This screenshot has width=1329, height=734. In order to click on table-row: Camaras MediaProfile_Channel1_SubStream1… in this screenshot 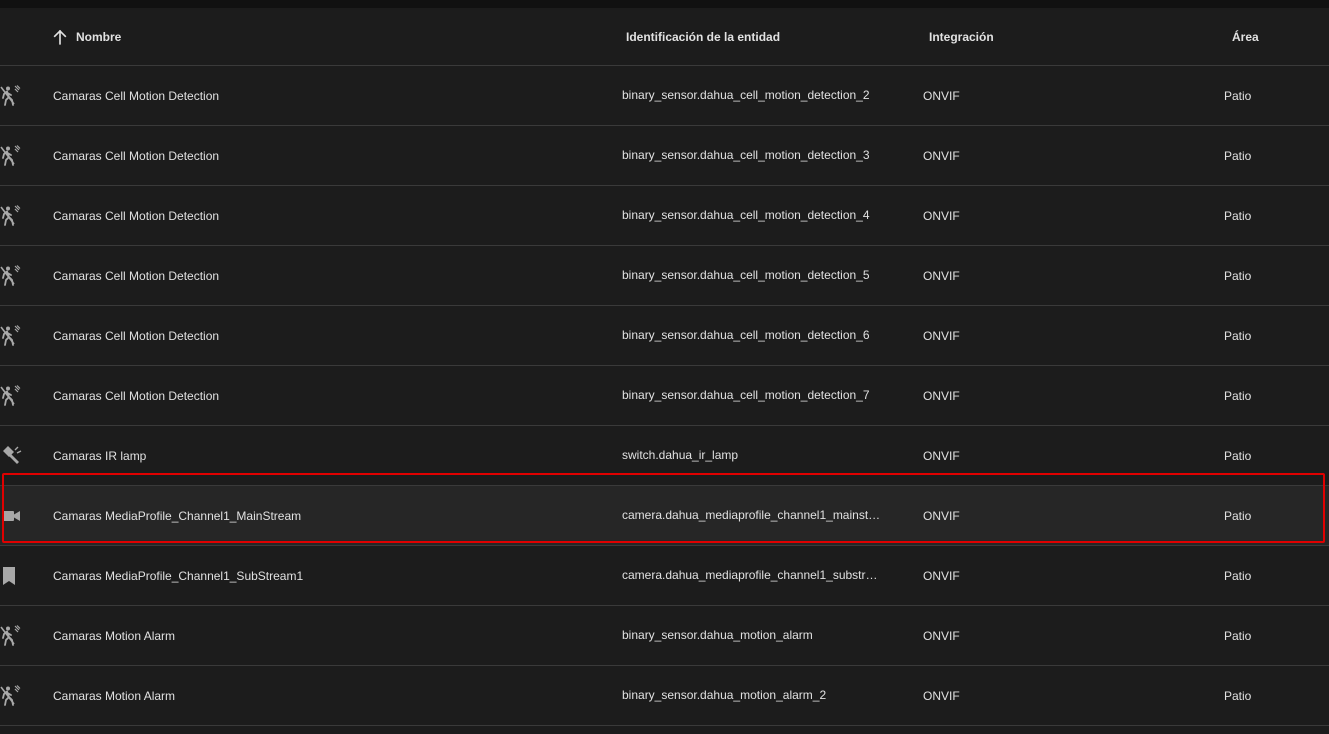, I will do `click(664, 576)`.